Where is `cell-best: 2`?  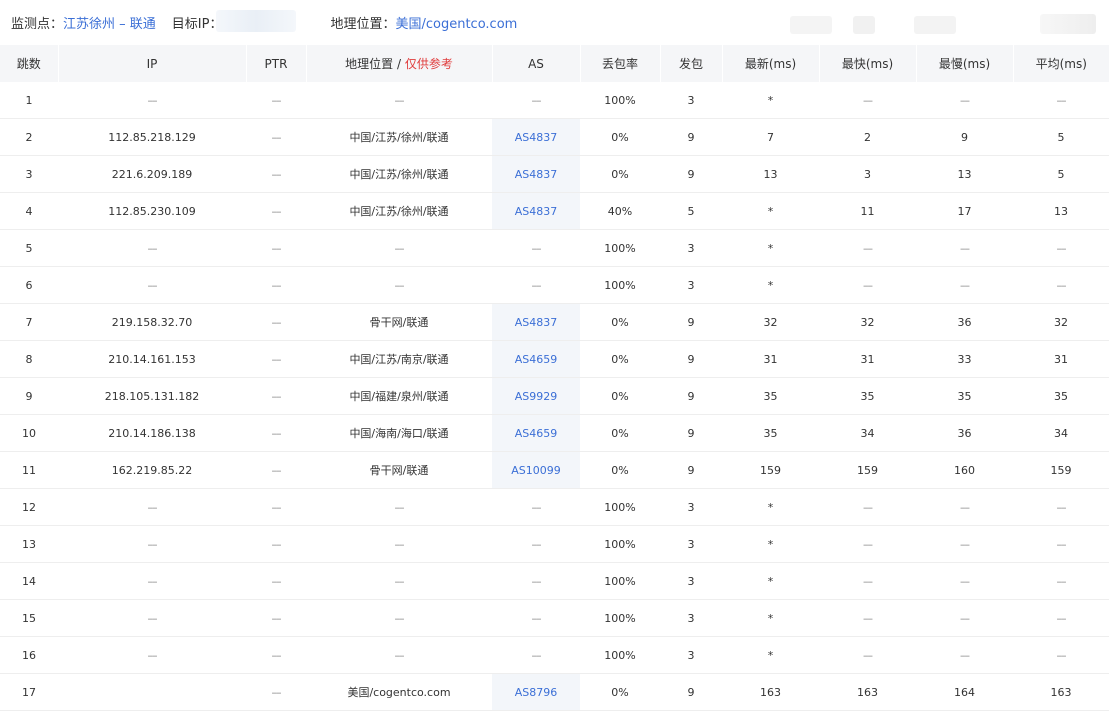
cell-best: 2 is located at coordinates (867, 137).